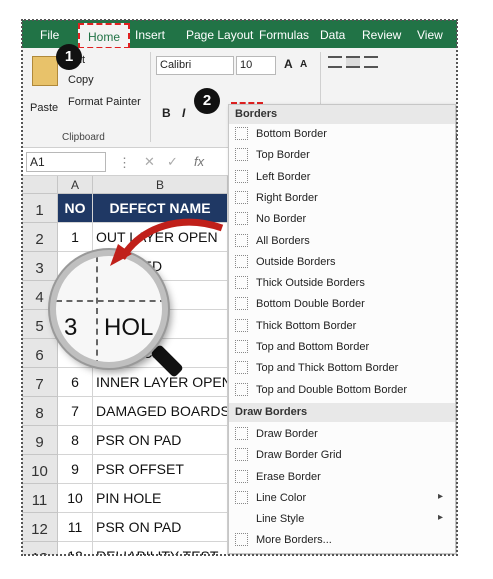 The image size is (493, 579). What do you see at coordinates (104, 102) in the screenshot?
I see `format-painter-button: Format Painter` at bounding box center [104, 102].